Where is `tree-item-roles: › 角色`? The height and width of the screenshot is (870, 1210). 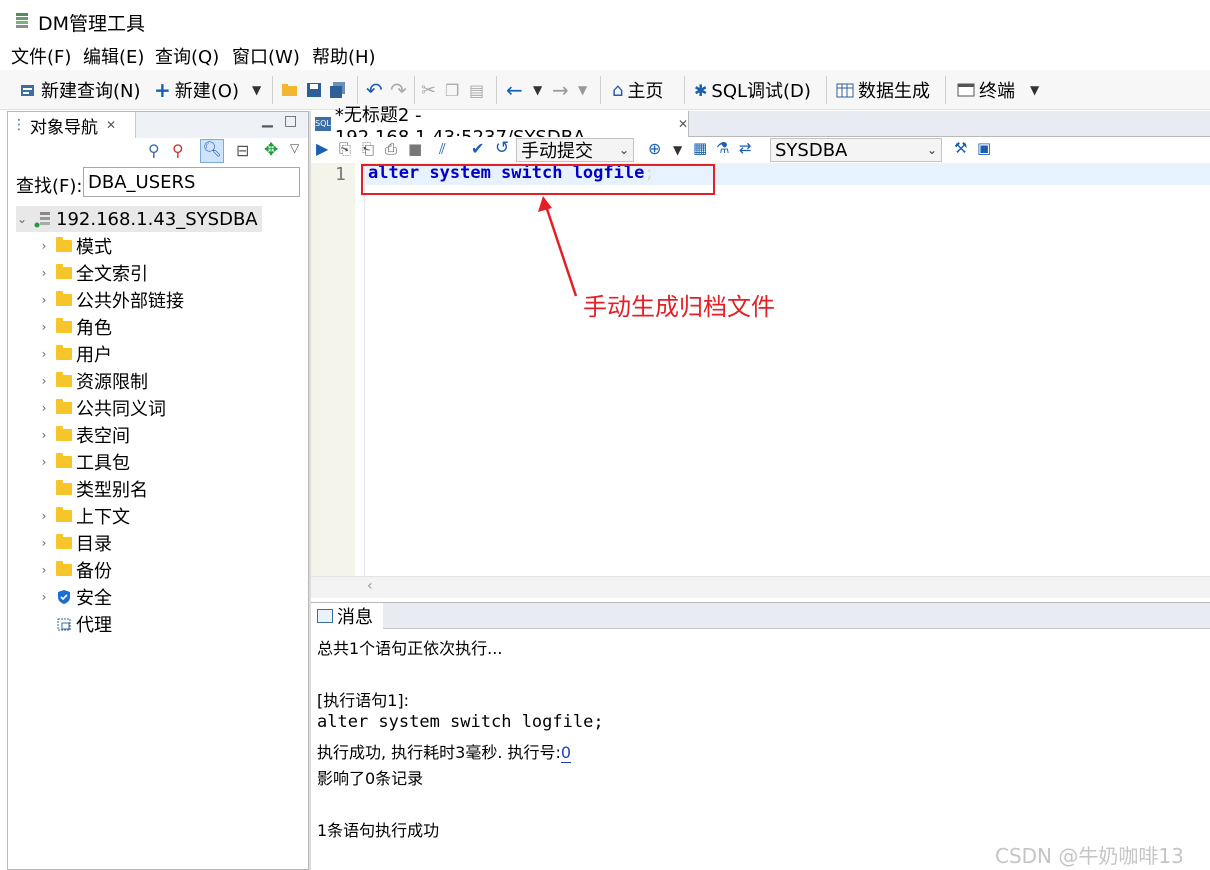 tree-item-roles: › 角色 is located at coordinates (75, 327).